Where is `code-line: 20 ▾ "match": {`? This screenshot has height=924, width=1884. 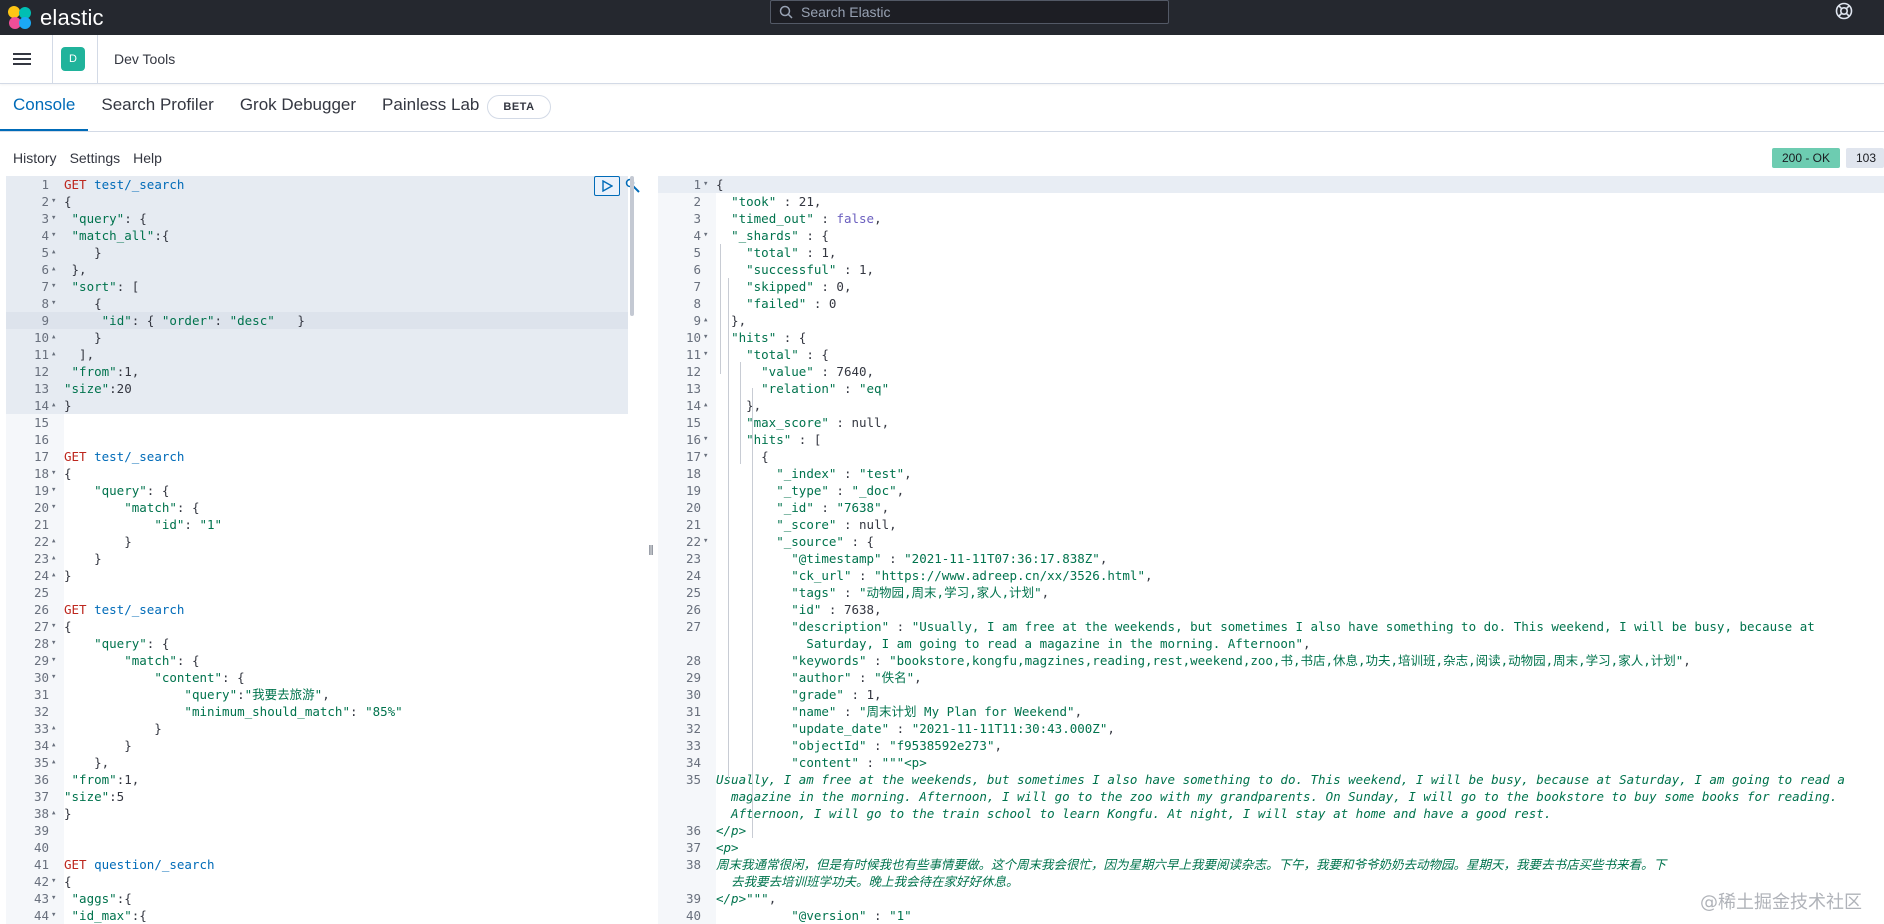
code-line: 20 ▾ "match": { is located at coordinates (325, 507).